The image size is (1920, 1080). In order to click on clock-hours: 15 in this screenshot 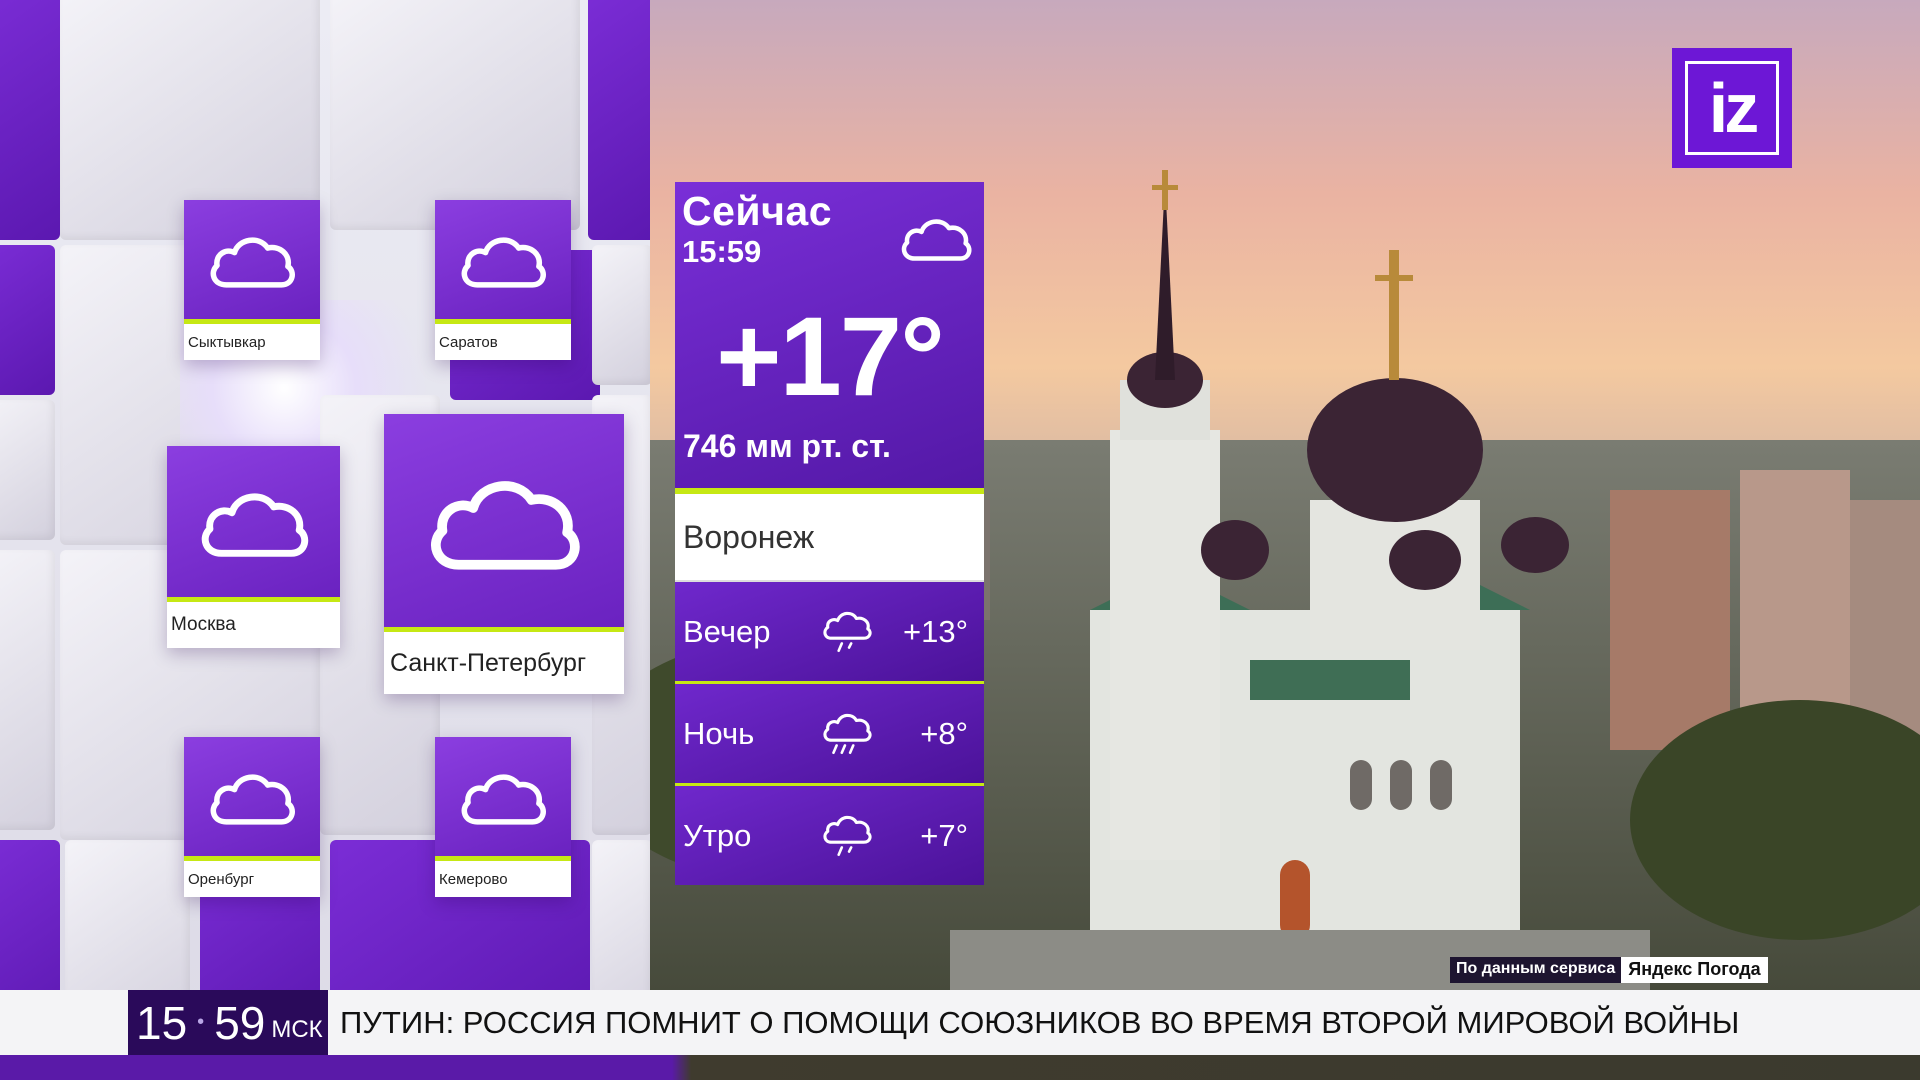, I will do `click(162, 1022)`.